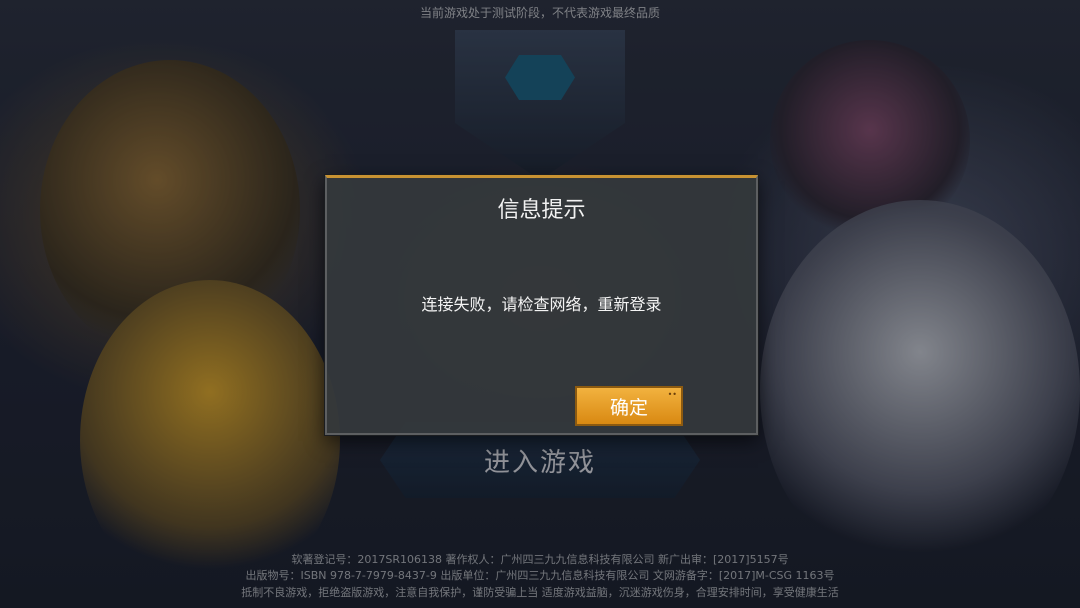  What do you see at coordinates (541, 210) in the screenshot?
I see `dialog-title: 信息提示` at bounding box center [541, 210].